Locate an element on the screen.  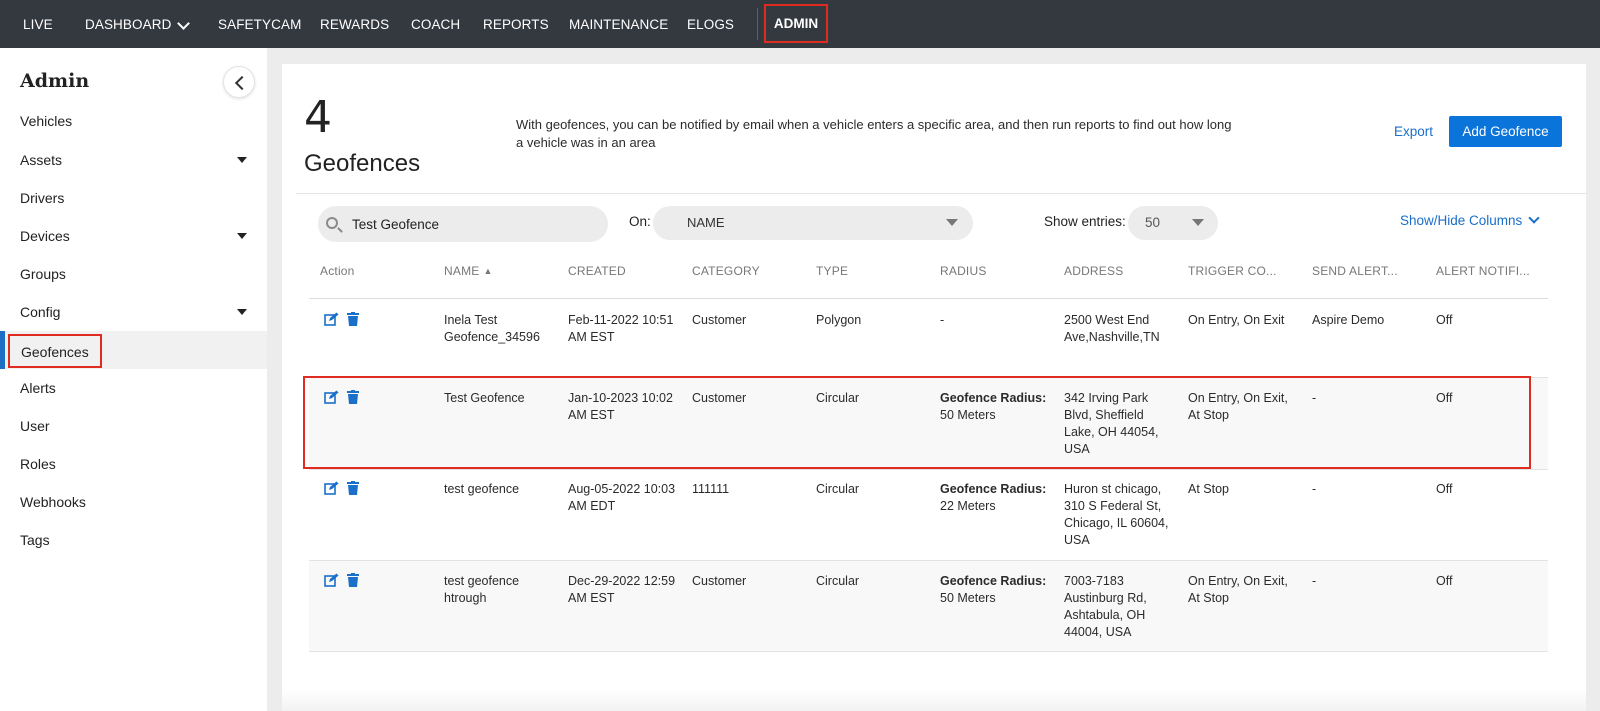
nav-coach: COACH is located at coordinates (435, 24).